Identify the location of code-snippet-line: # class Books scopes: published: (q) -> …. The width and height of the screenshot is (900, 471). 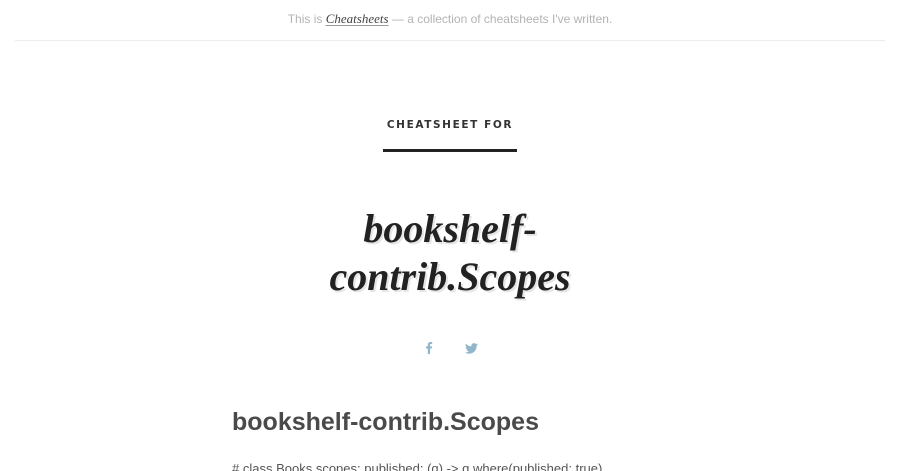
(417, 466).